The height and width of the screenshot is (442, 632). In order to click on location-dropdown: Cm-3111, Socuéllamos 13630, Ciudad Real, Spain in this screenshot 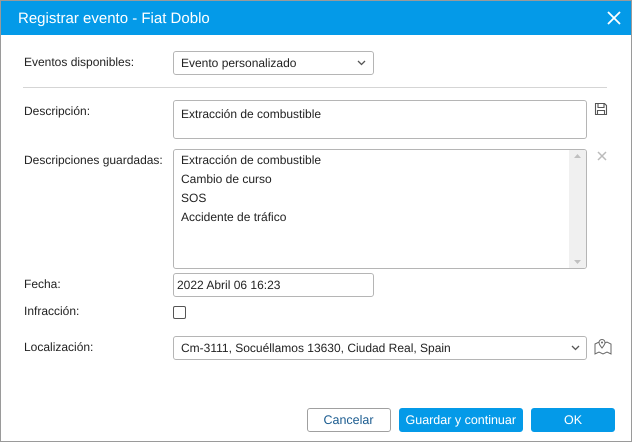, I will do `click(380, 348)`.